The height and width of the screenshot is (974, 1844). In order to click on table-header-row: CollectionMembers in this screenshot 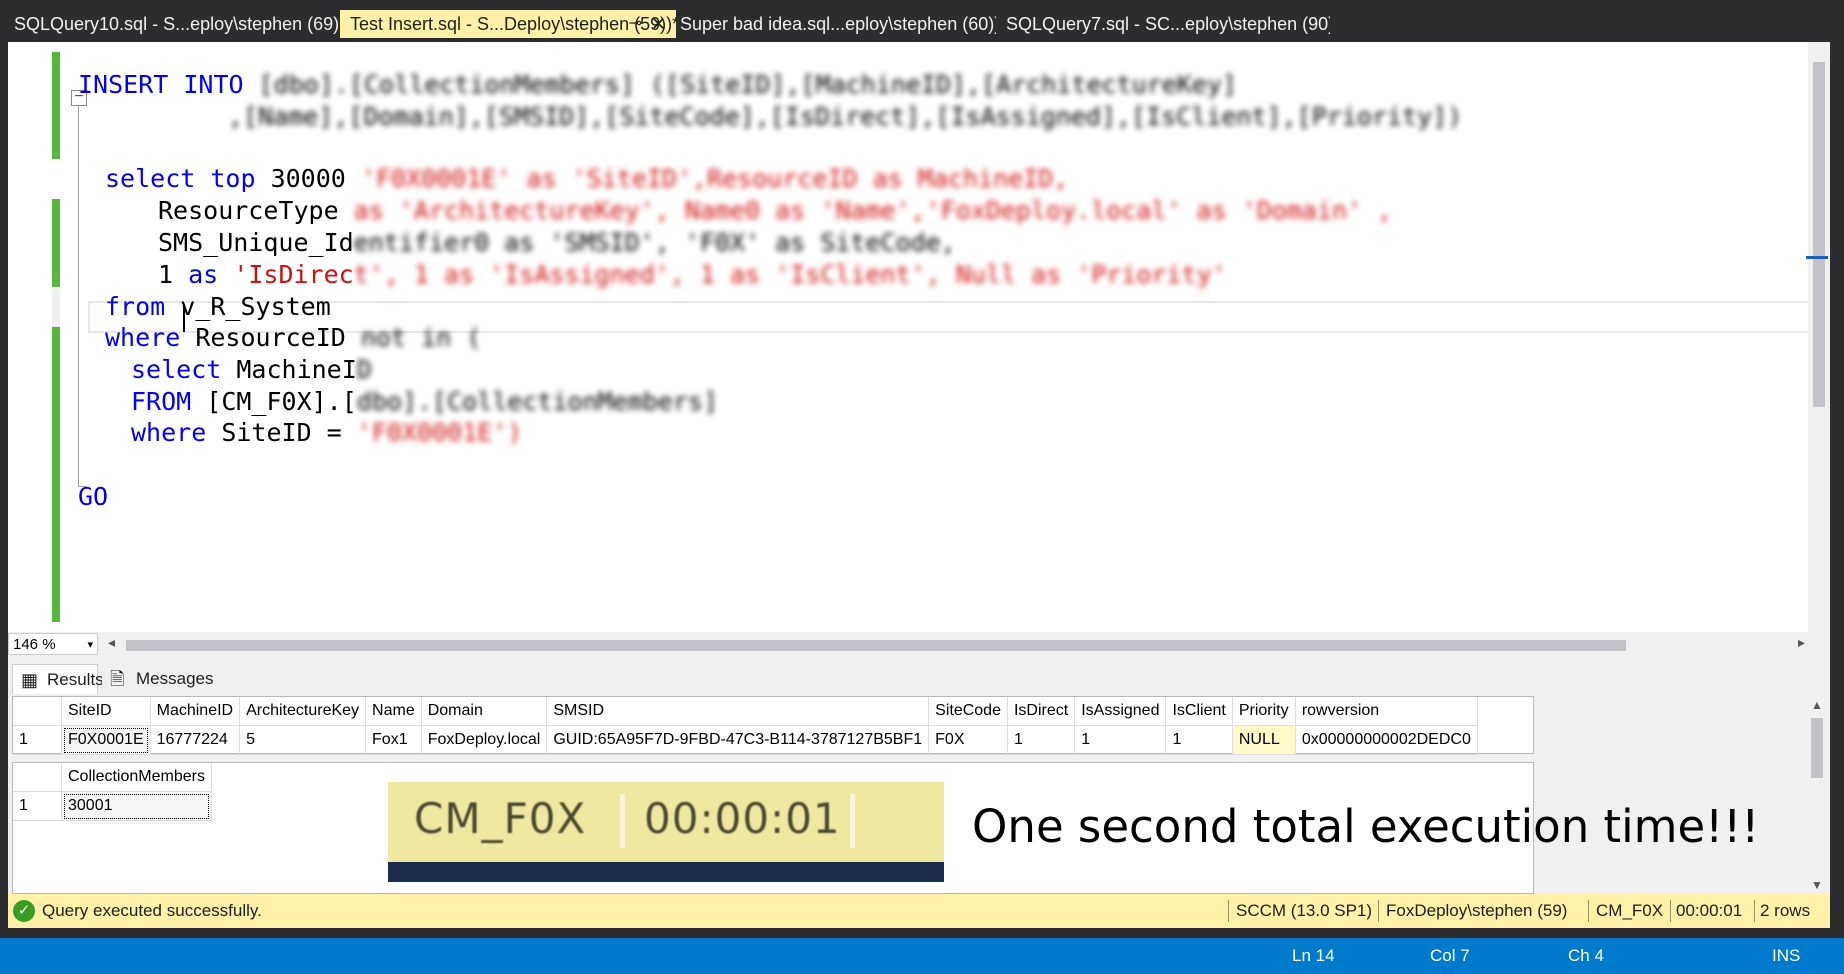, I will do `click(112, 777)`.